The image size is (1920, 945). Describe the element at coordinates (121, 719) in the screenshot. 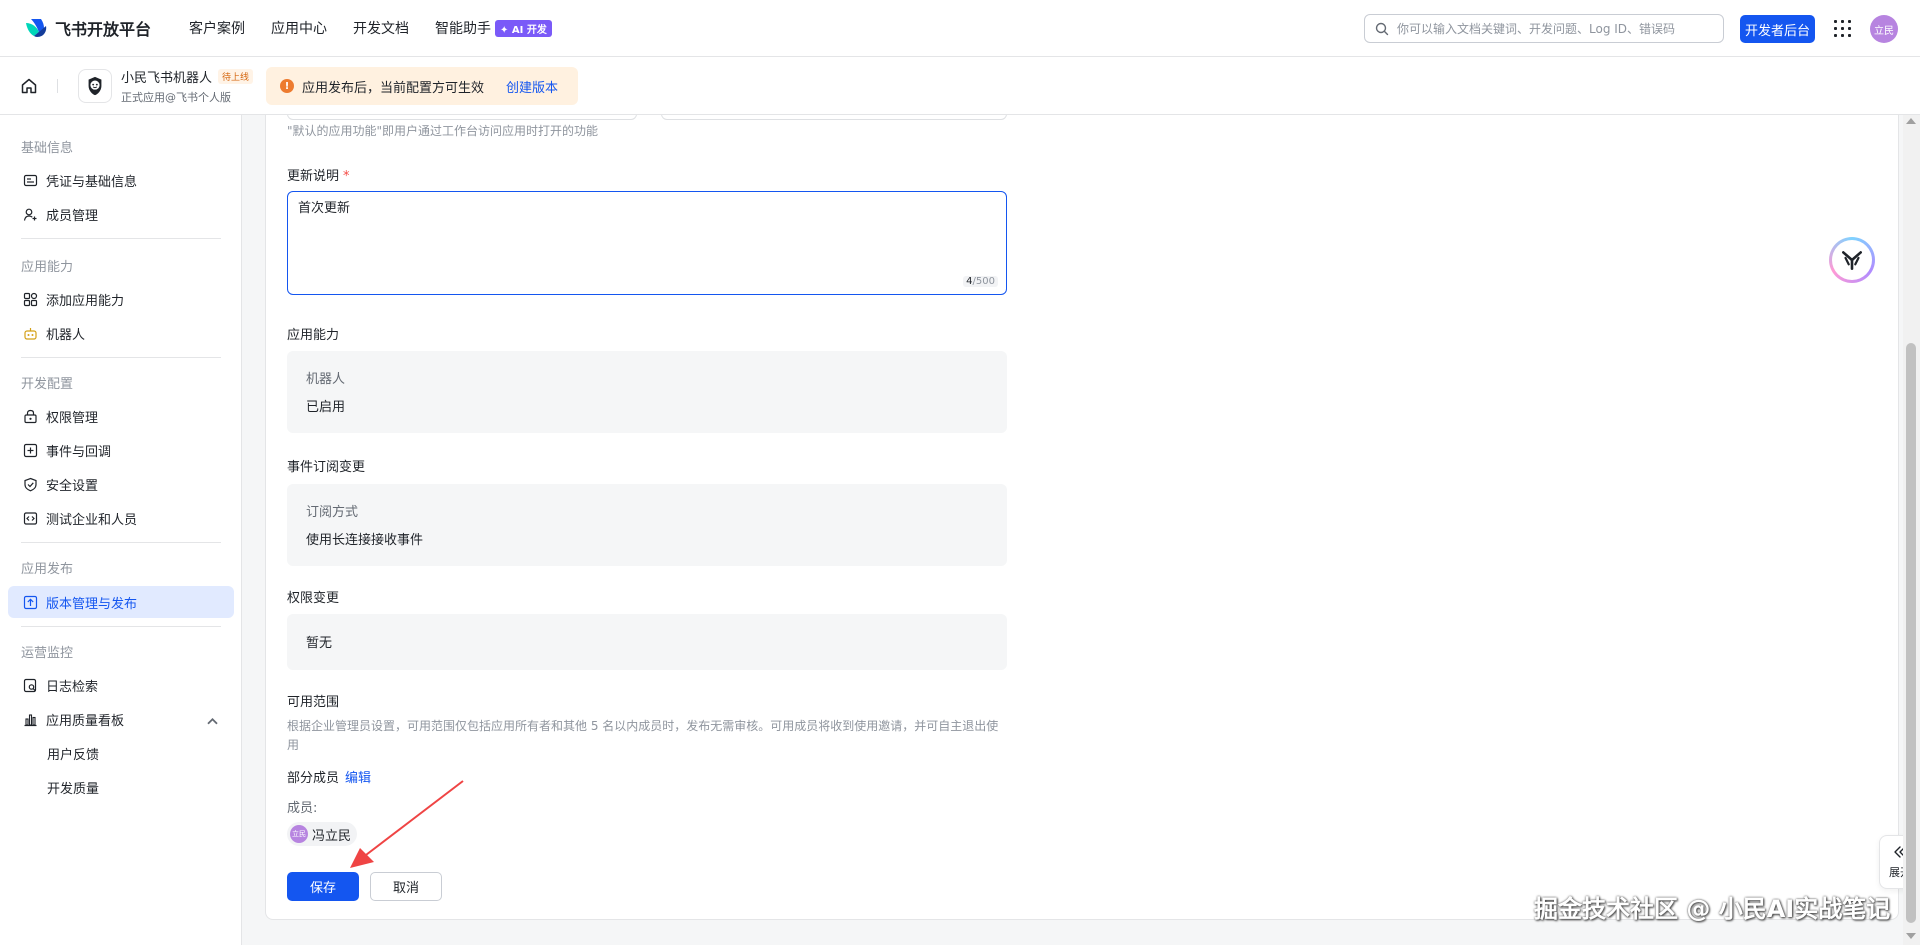

I see `sidebar-item-quality-board: 应用质量看板` at that location.